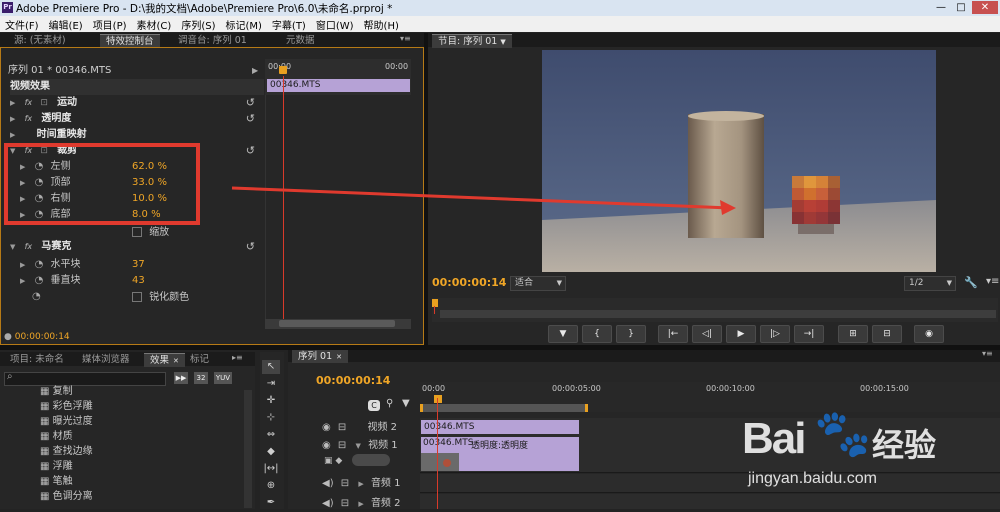  Describe the element at coordinates (673, 334) in the screenshot. I see `go-to-in-button: |←` at that location.